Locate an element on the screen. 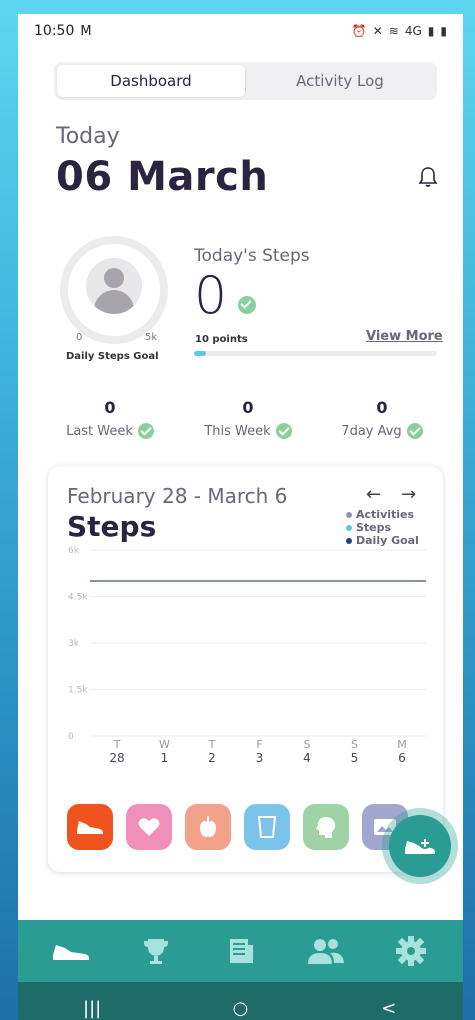 This screenshot has width=475, height=1020. battery-icon: ▮ is located at coordinates (443, 31).